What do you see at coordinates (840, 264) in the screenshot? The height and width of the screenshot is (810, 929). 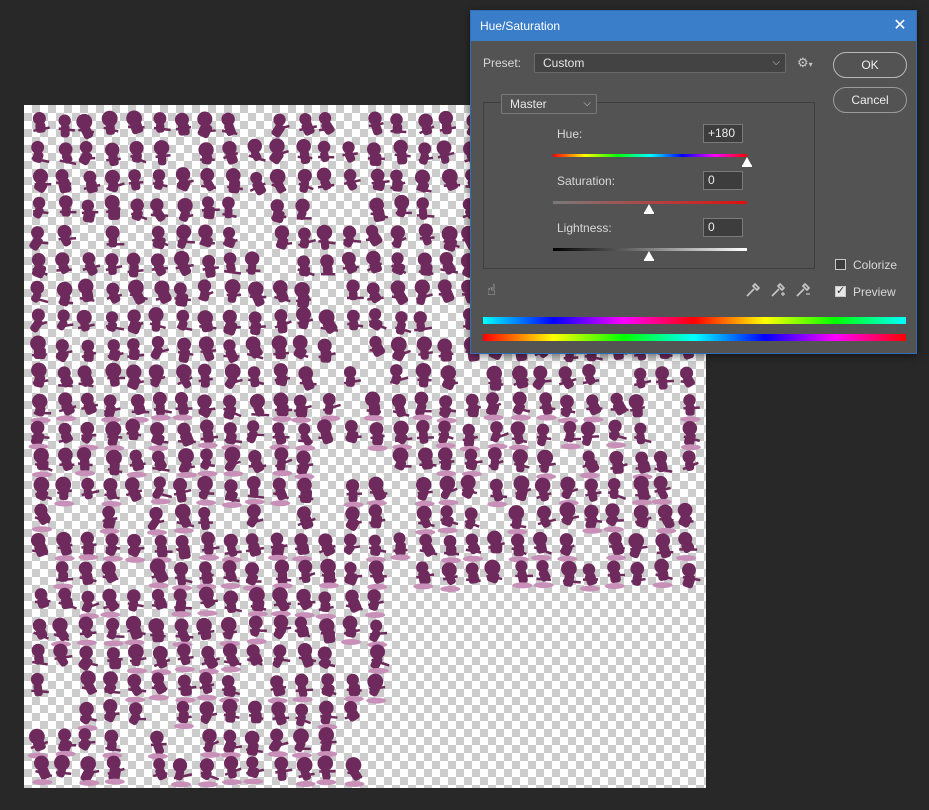 I see `colorize-checkbox` at bounding box center [840, 264].